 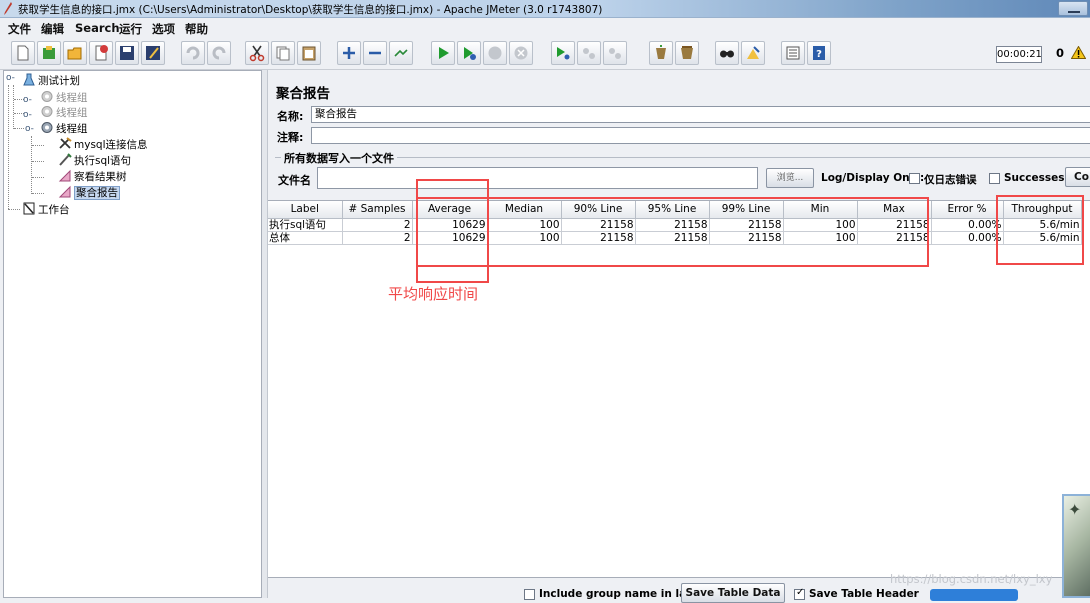 I want to click on save-icon, so click(x=127, y=53).